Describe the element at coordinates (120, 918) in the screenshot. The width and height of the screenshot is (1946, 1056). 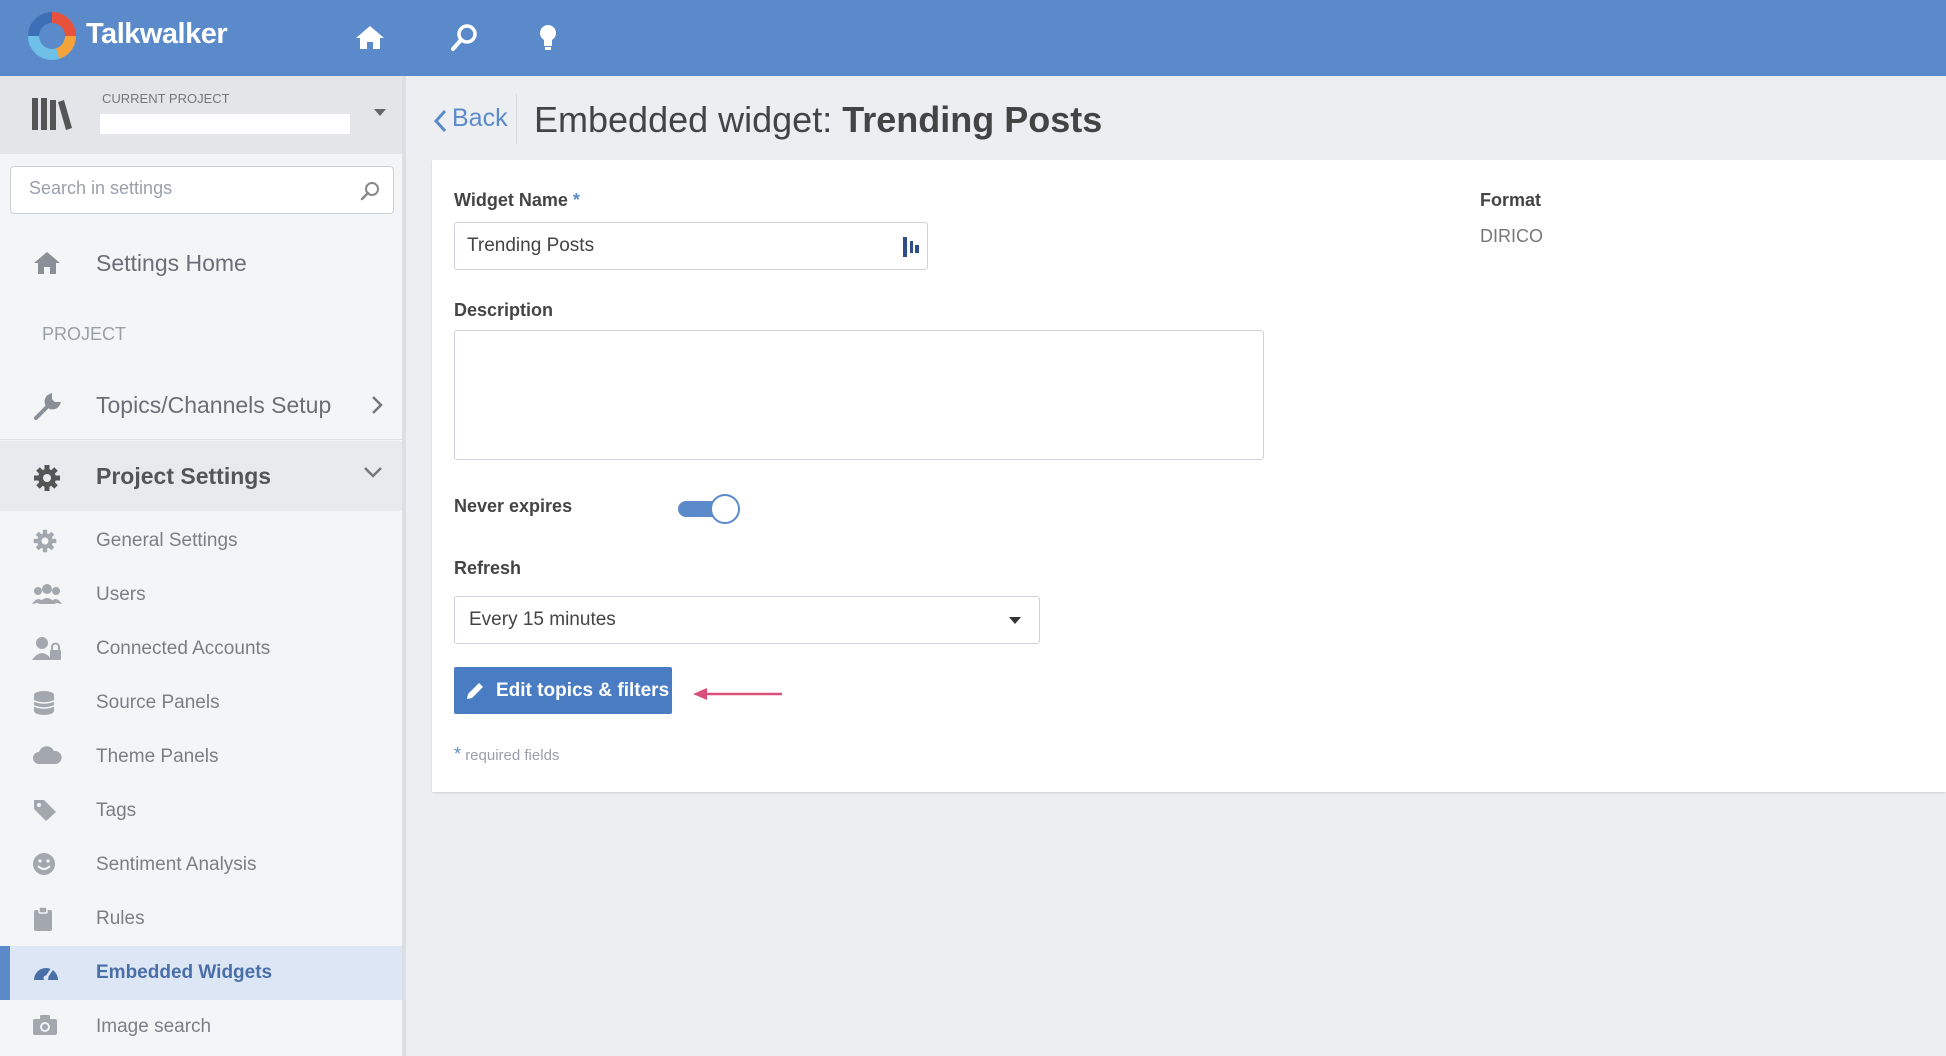
I see `sidebar-item-label: Rules` at that location.